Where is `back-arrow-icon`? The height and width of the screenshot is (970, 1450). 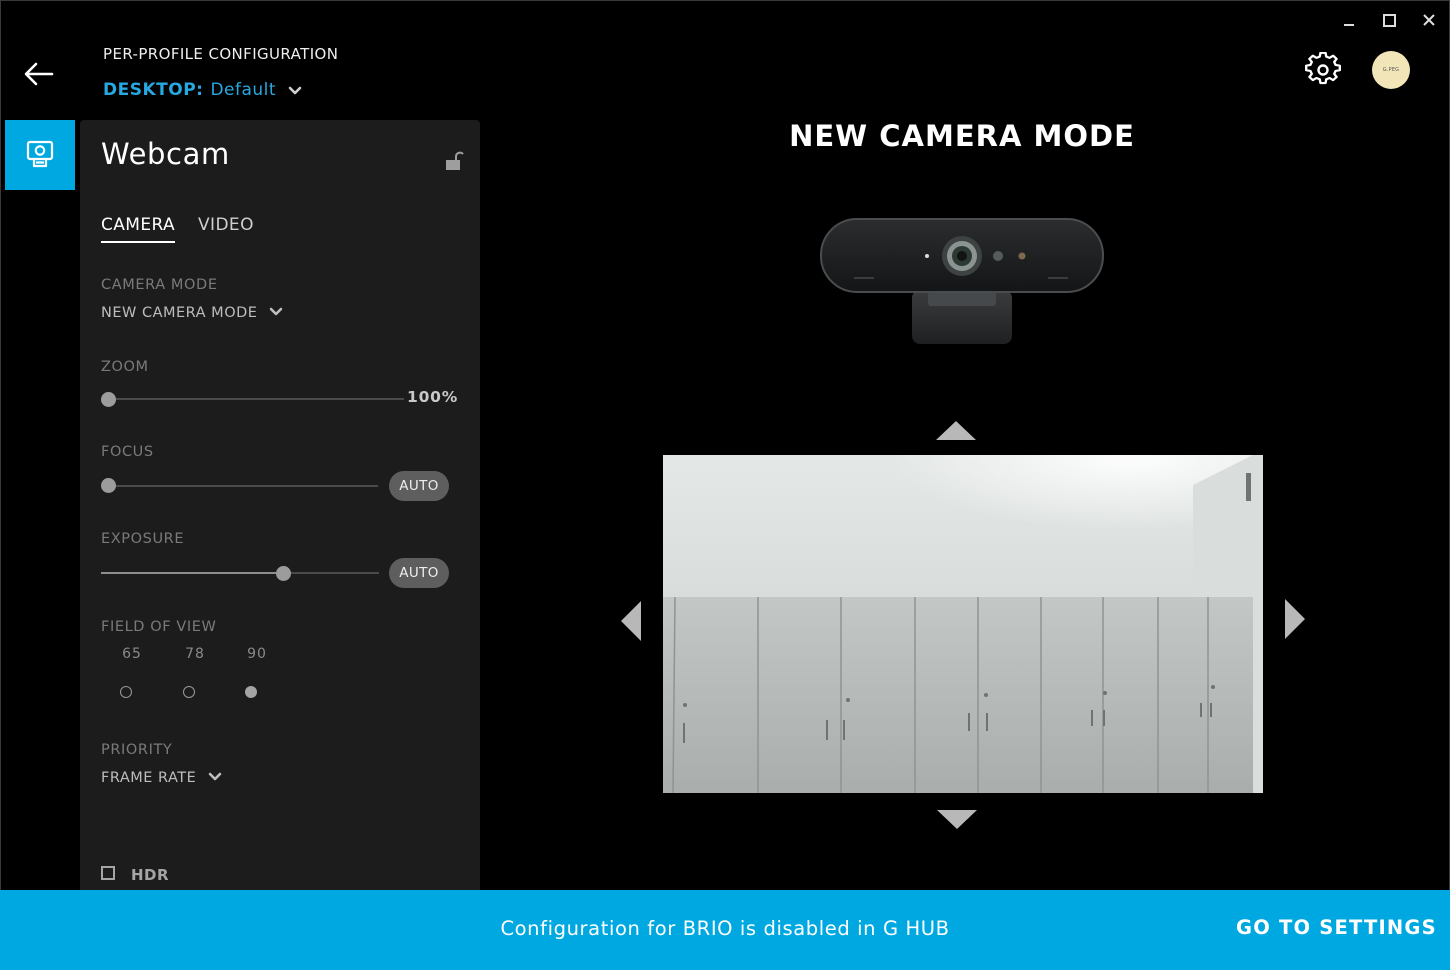 back-arrow-icon is located at coordinates (39, 74).